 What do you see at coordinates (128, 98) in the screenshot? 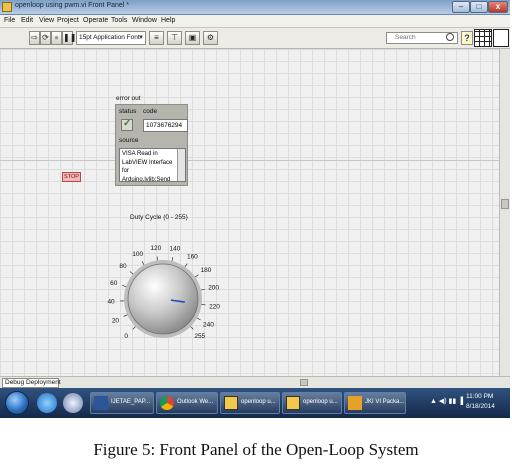
I see `error-out-label: error out` at bounding box center [128, 98].